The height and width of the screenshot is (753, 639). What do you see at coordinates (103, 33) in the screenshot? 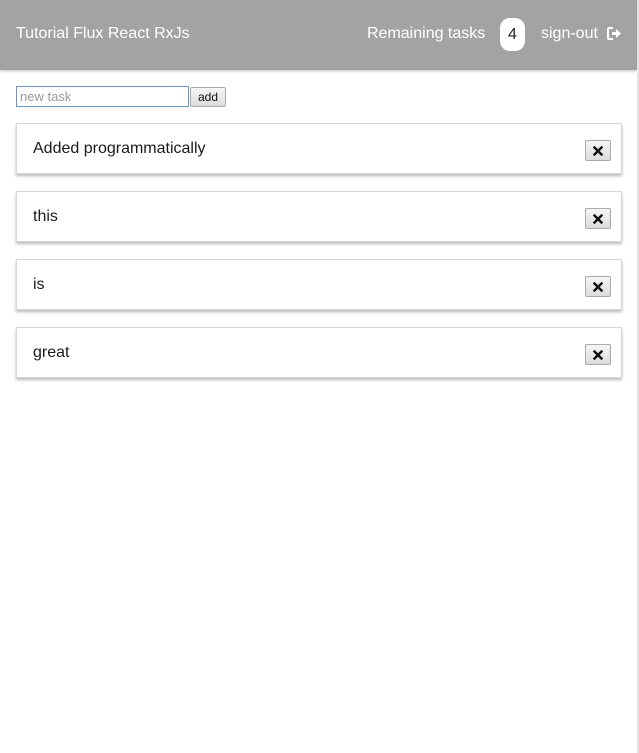
I see `app-title: Tutorial Flux React RxJs` at bounding box center [103, 33].